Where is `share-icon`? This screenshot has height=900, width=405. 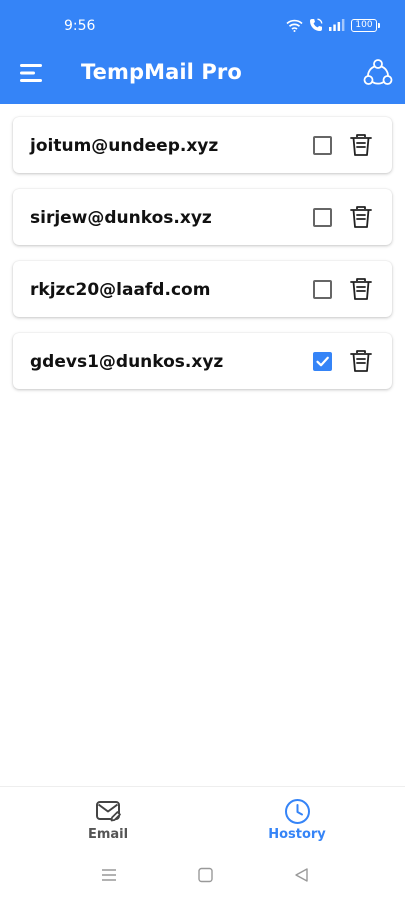 share-icon is located at coordinates (378, 72).